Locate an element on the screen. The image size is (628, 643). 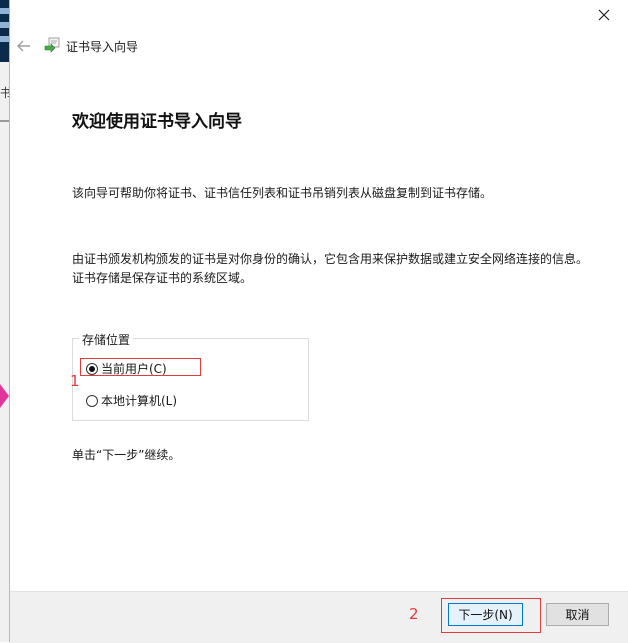
dialog-footer: 2 下一步(N) 取消 is located at coordinates (319, 617).